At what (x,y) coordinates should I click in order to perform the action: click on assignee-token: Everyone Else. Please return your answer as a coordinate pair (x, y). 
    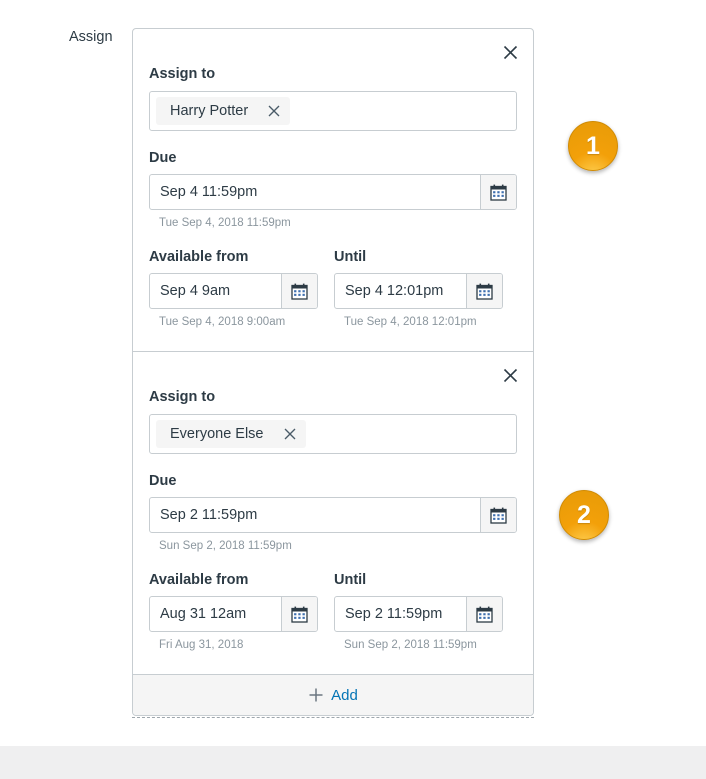
    Looking at the image, I should click on (231, 434).